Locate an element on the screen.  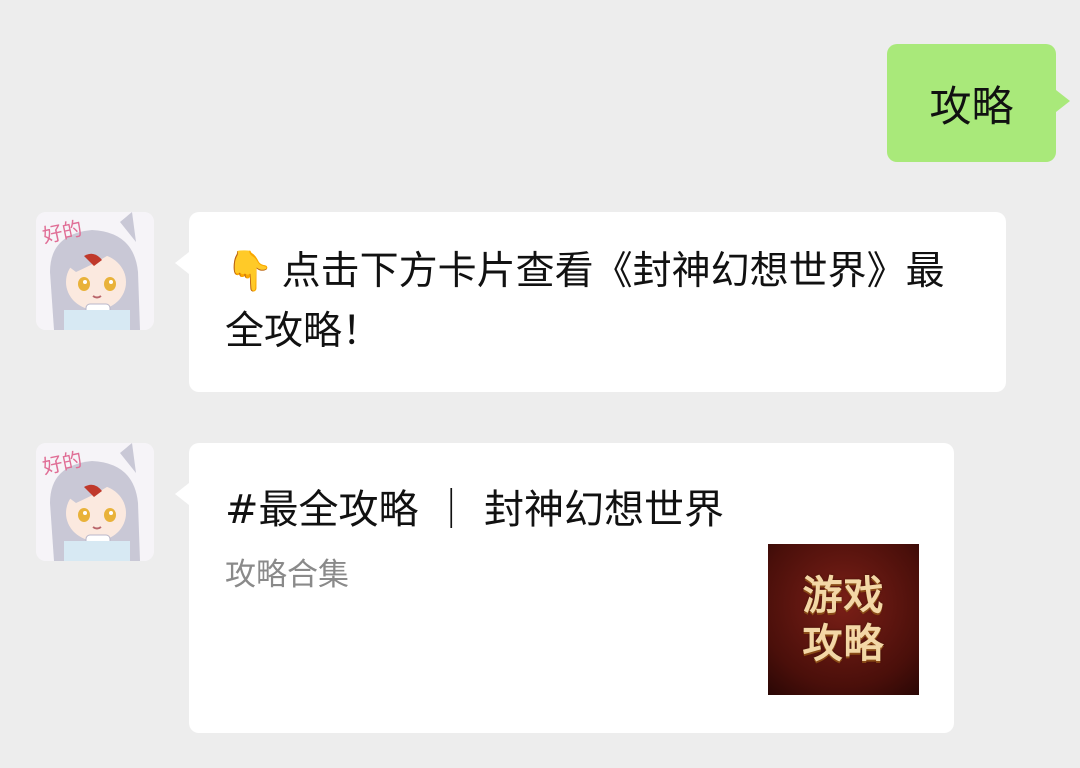
thumbnail-text-line-1: 游戏 is located at coordinates (843, 595).